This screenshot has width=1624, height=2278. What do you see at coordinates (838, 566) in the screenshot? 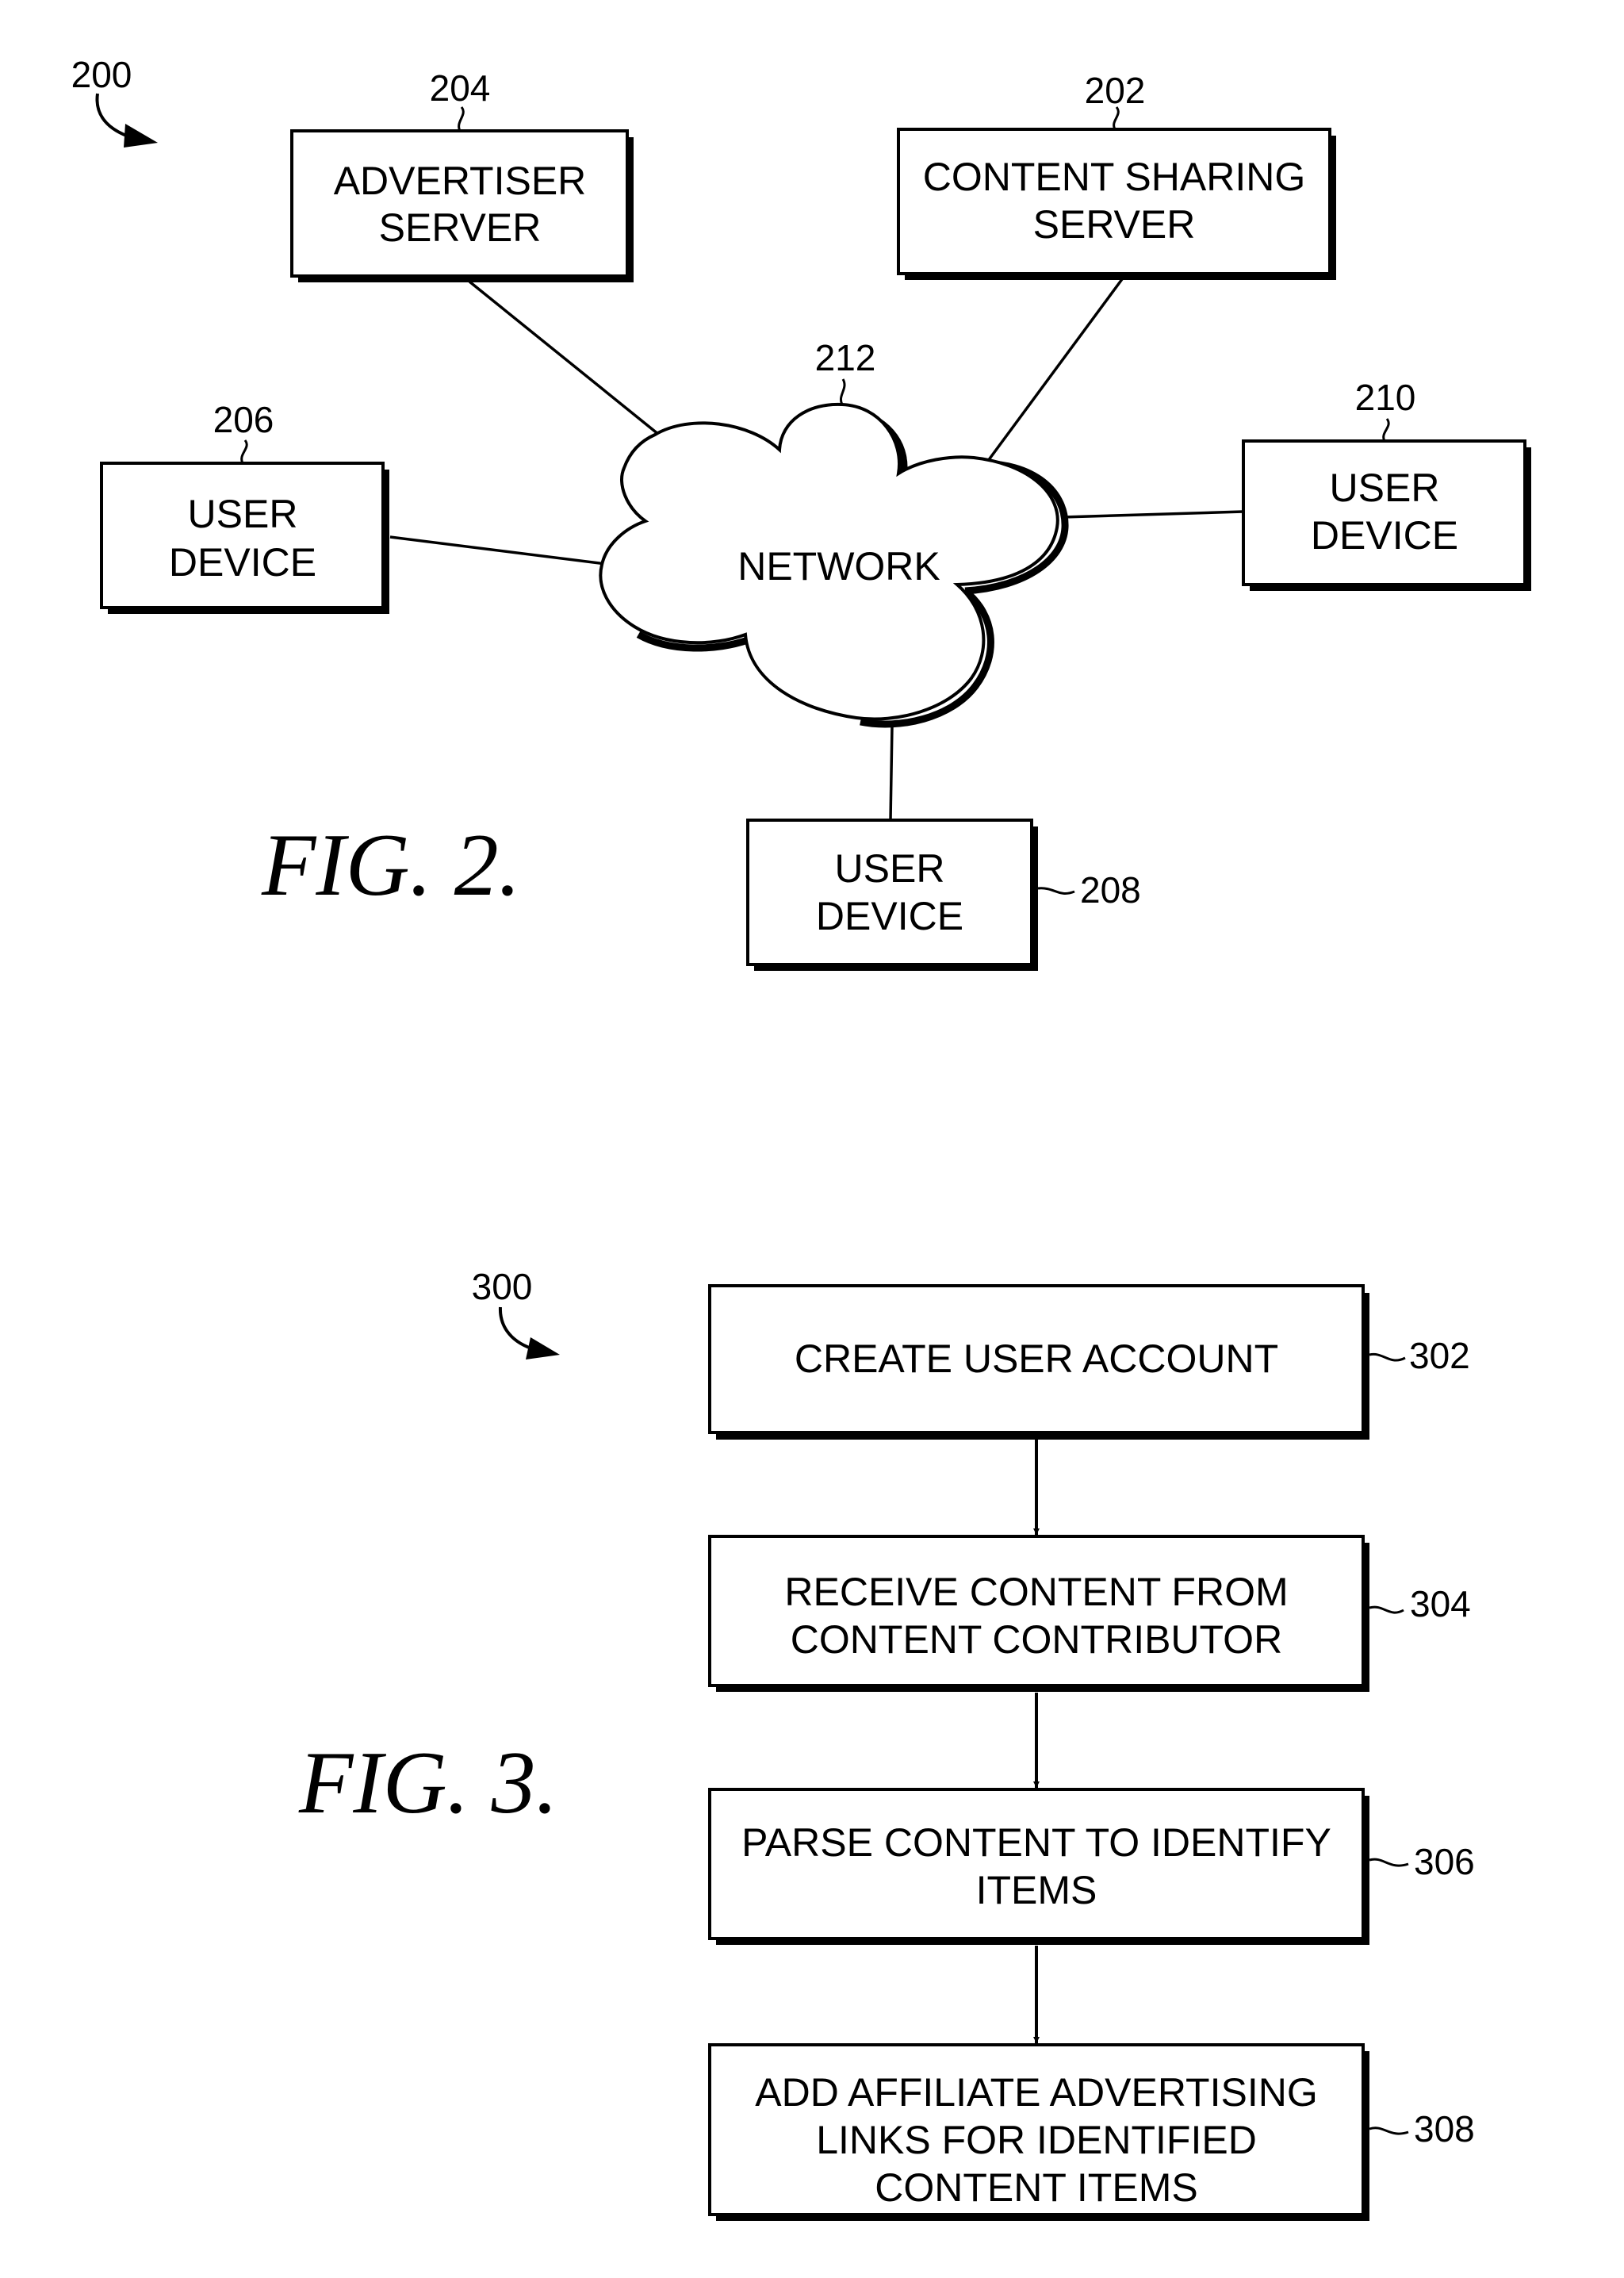
I see `network-label: NETWORK` at bounding box center [838, 566].